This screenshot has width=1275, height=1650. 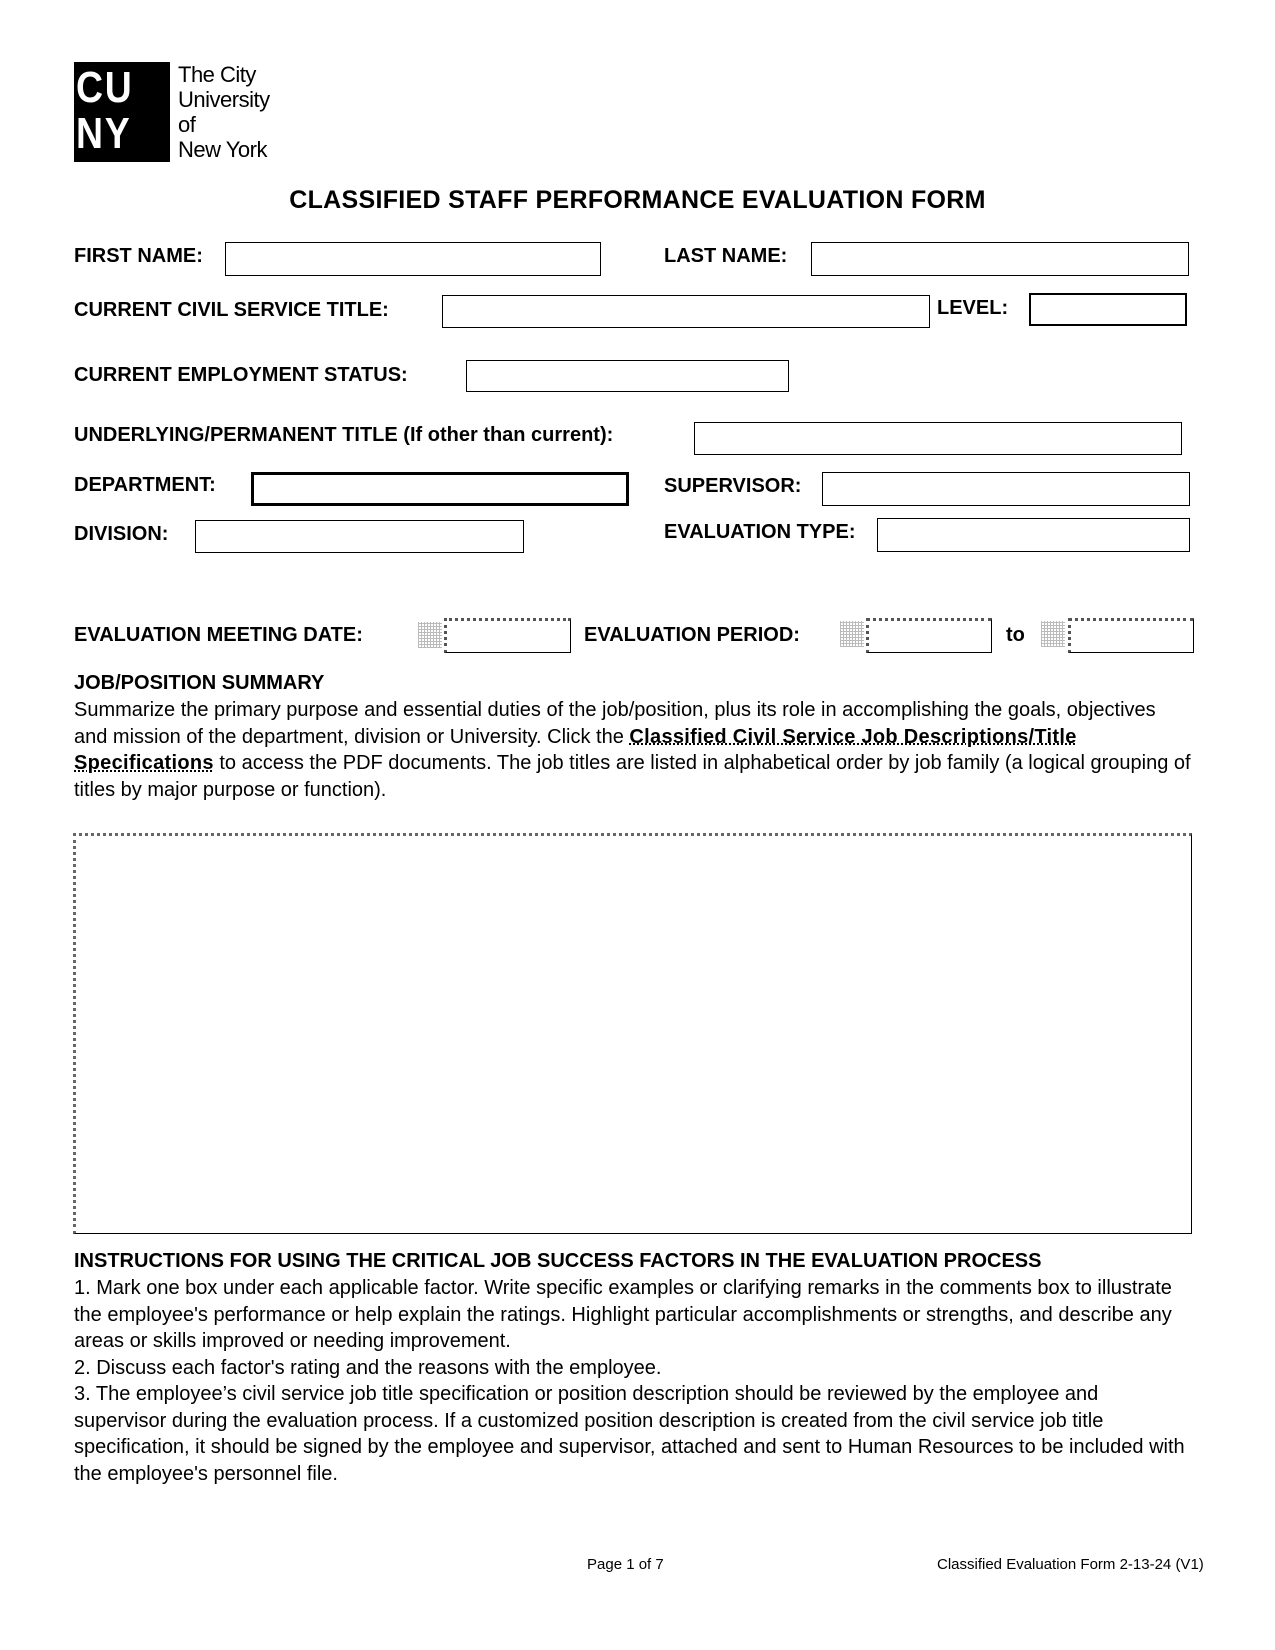 What do you see at coordinates (760, 532) in the screenshot?
I see `evaluation-type-label: EVALUATION TYPE:` at bounding box center [760, 532].